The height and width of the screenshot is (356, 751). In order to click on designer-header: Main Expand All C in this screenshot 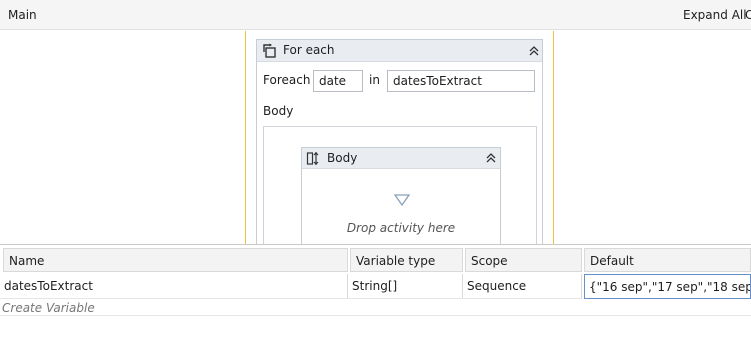, I will do `click(375, 15)`.